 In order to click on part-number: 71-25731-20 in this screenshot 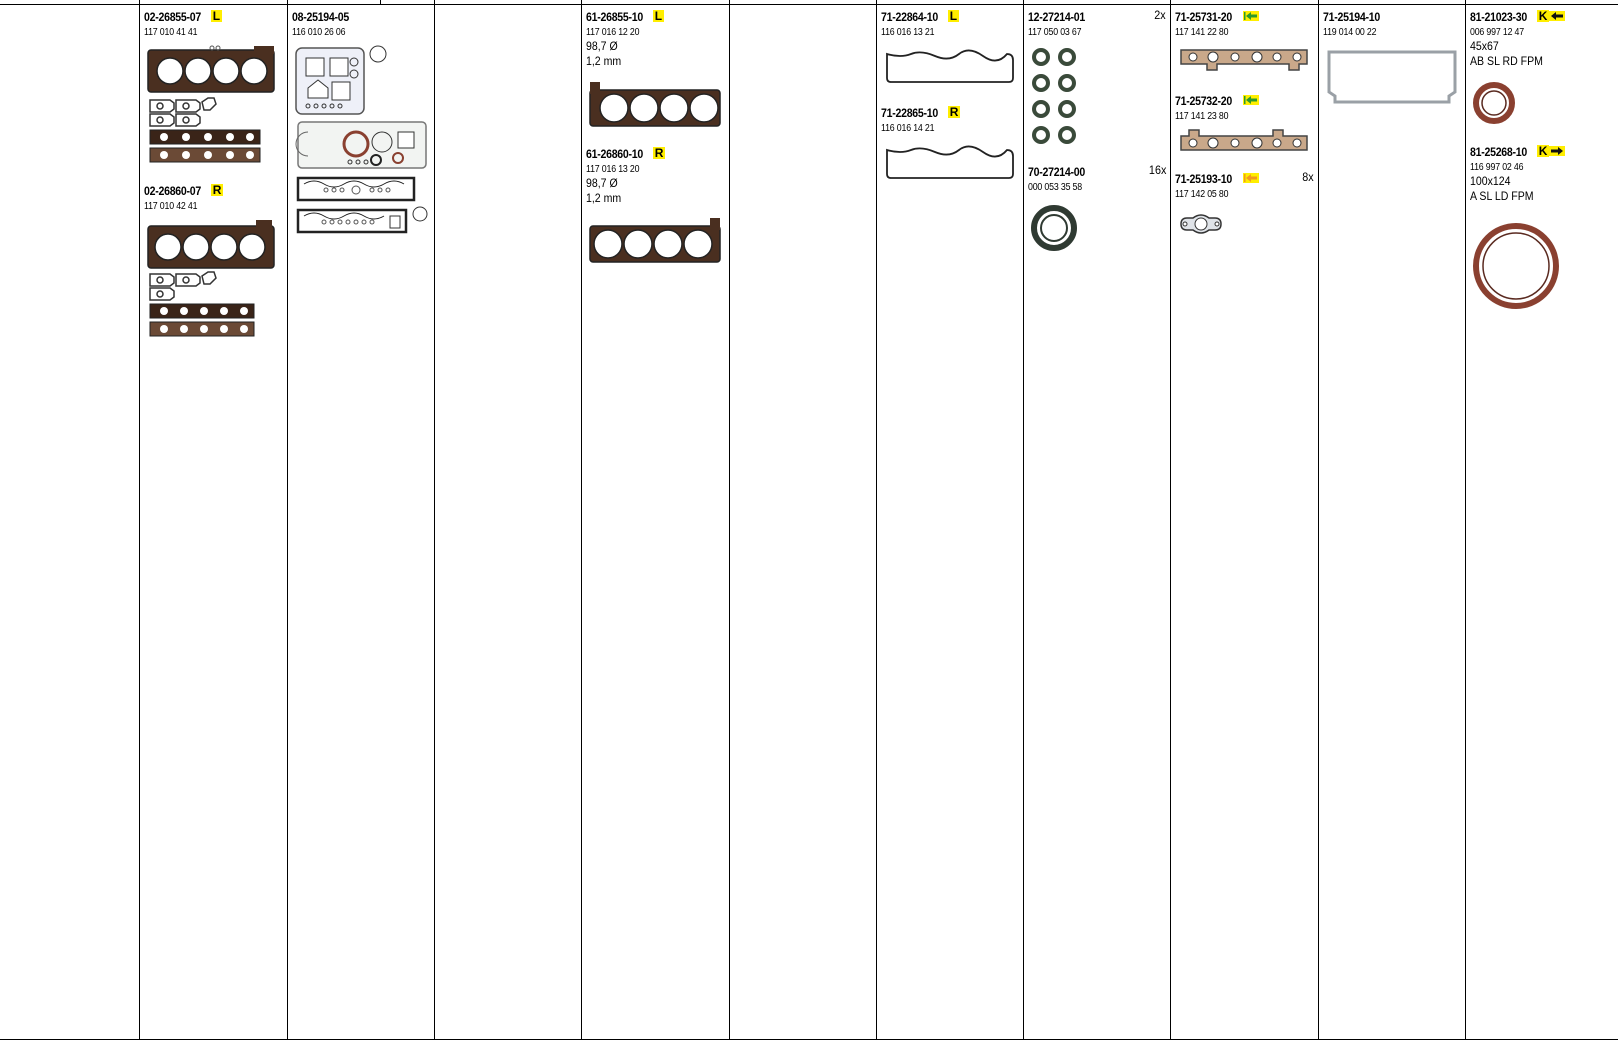, I will do `click(1203, 17)`.